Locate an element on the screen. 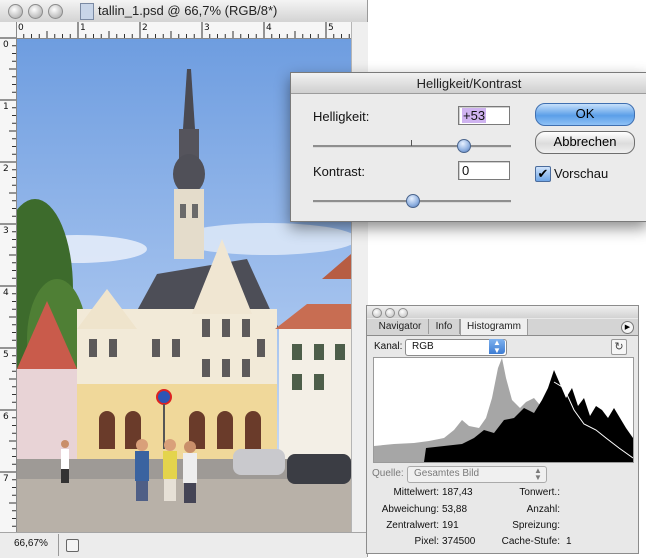 The width and height of the screenshot is (646, 558). panel-close-button is located at coordinates (377, 313).